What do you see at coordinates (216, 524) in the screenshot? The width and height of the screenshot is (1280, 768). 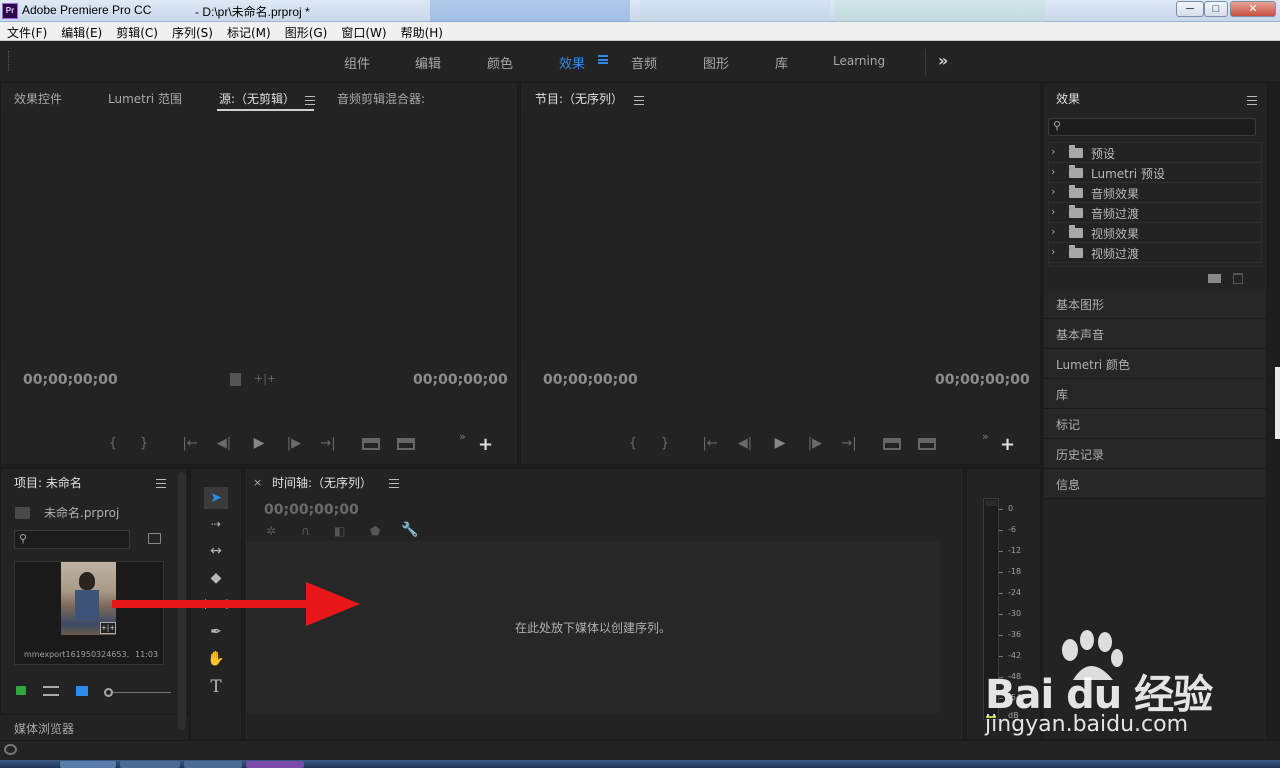 I see `track-select-tool-icon: ⇢` at bounding box center [216, 524].